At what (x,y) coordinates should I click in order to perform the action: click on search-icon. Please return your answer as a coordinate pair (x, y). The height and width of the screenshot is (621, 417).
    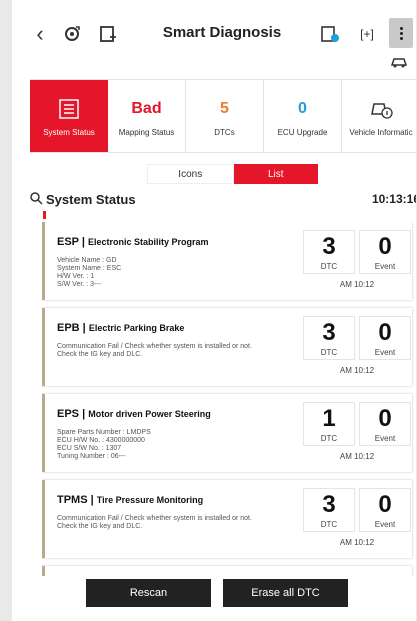
    Looking at the image, I should click on (37, 199).